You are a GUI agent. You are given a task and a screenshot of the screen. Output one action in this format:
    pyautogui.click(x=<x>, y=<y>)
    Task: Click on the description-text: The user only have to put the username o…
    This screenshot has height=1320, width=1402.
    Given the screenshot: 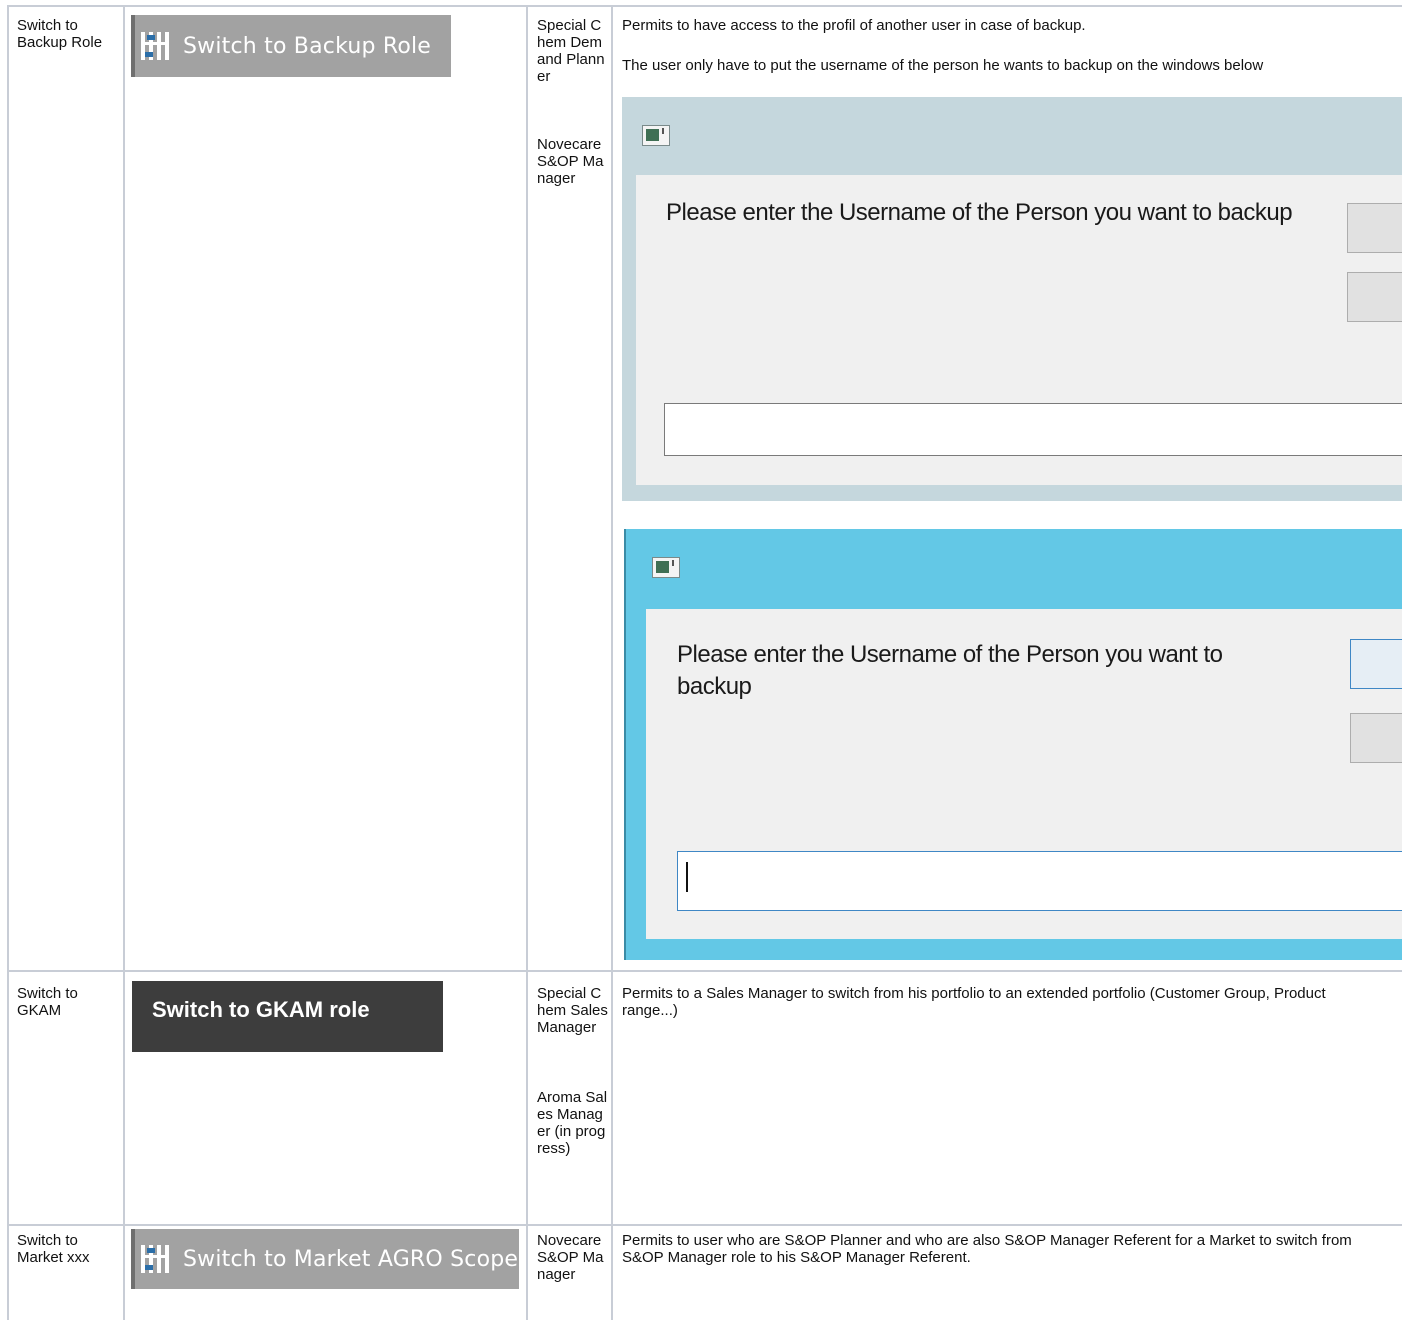 What is the action you would take?
    pyautogui.click(x=943, y=65)
    